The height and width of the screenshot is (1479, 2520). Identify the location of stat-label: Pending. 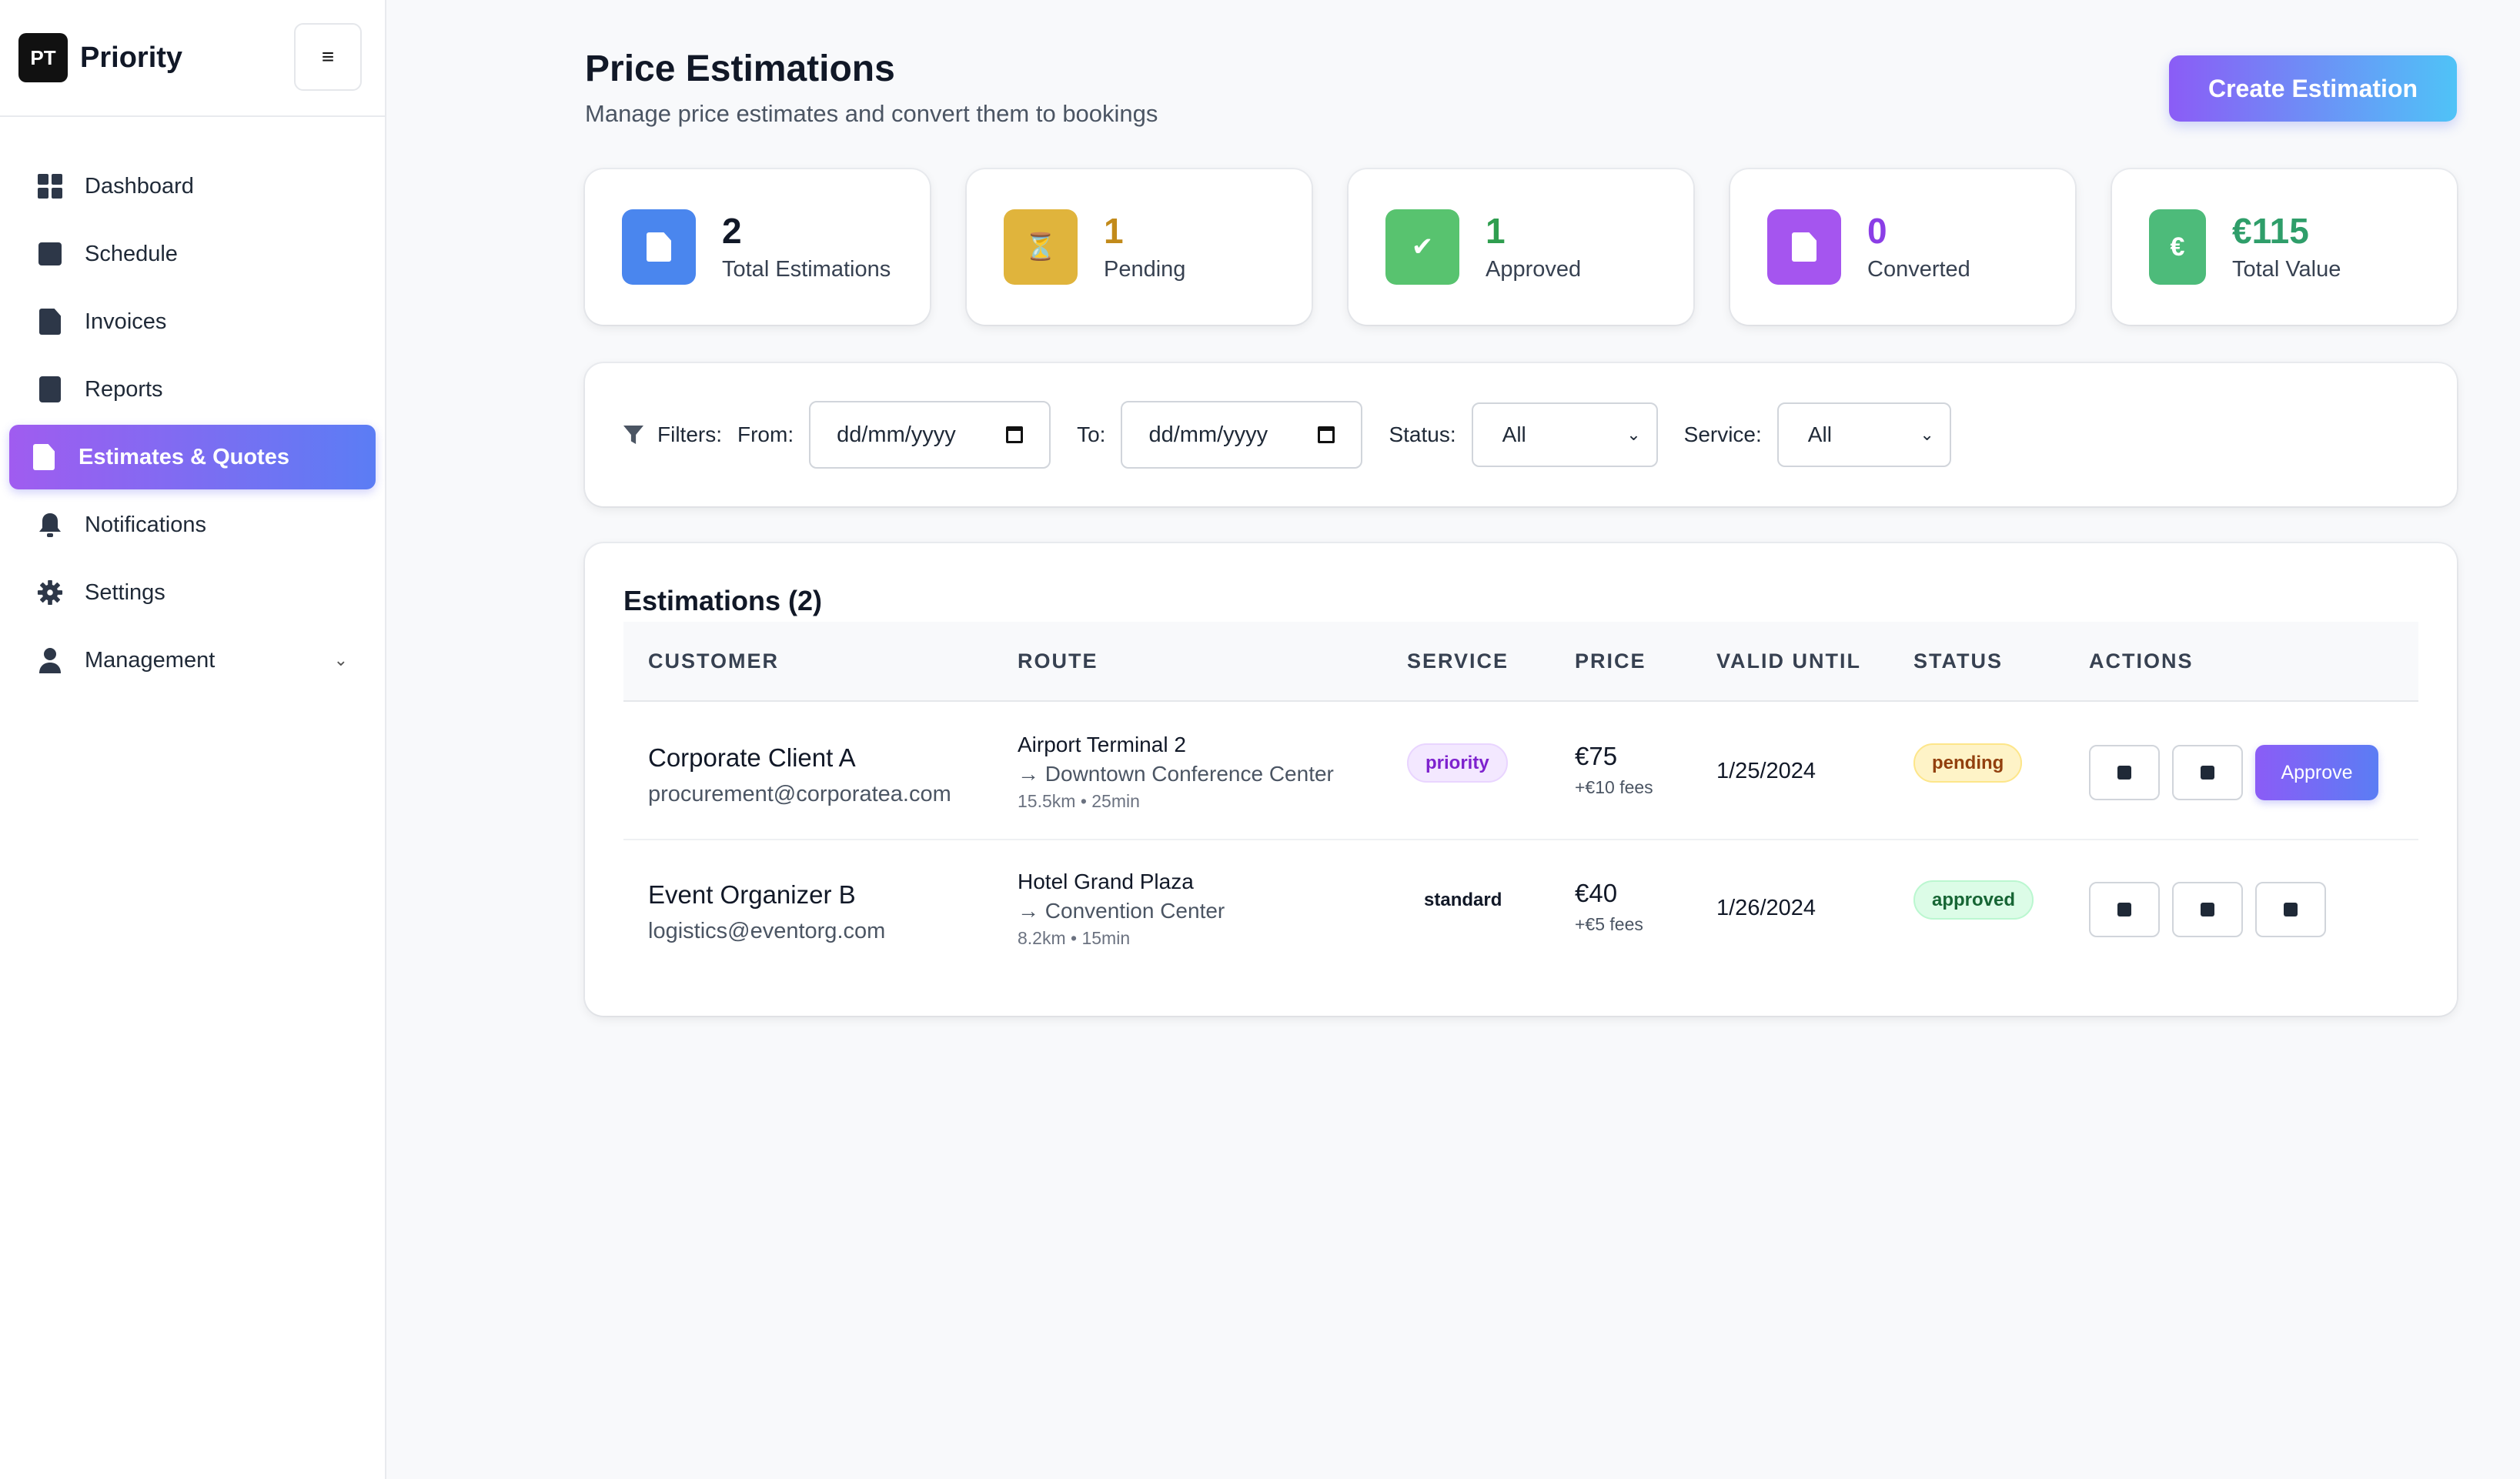
(1145, 269).